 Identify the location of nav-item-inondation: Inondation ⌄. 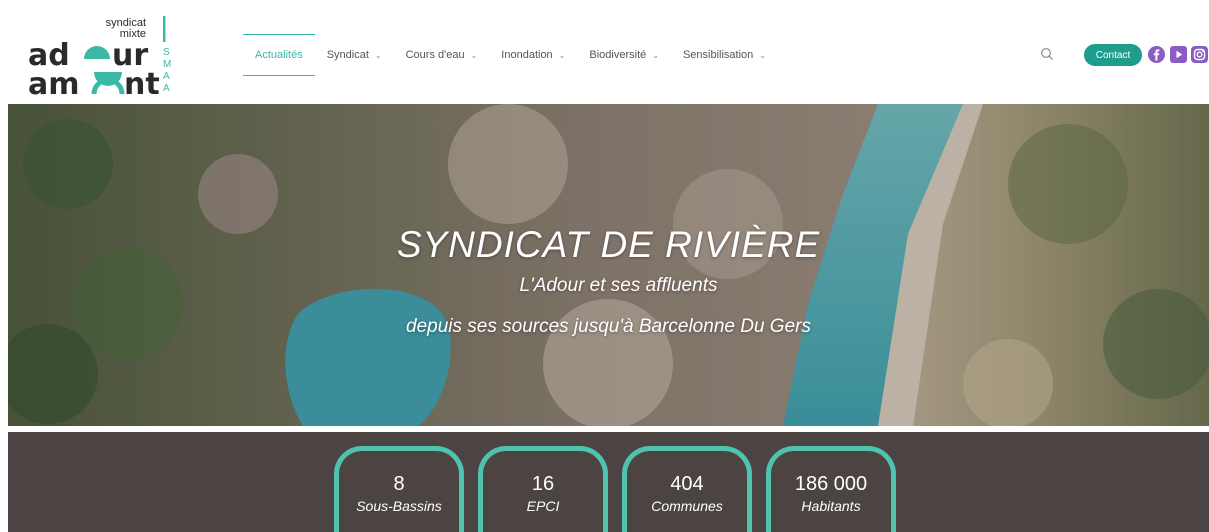
(533, 55).